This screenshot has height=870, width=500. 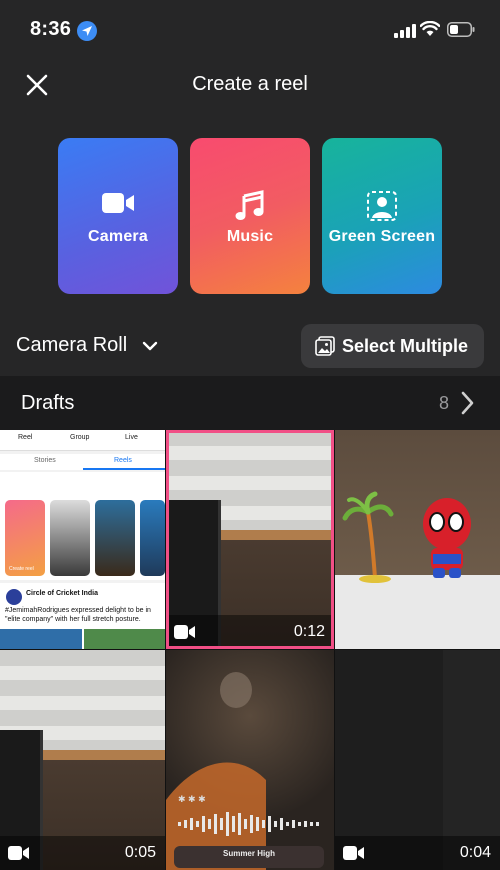 What do you see at coordinates (382, 236) in the screenshot?
I see `green-screen-mode-label: Green Screen` at bounding box center [382, 236].